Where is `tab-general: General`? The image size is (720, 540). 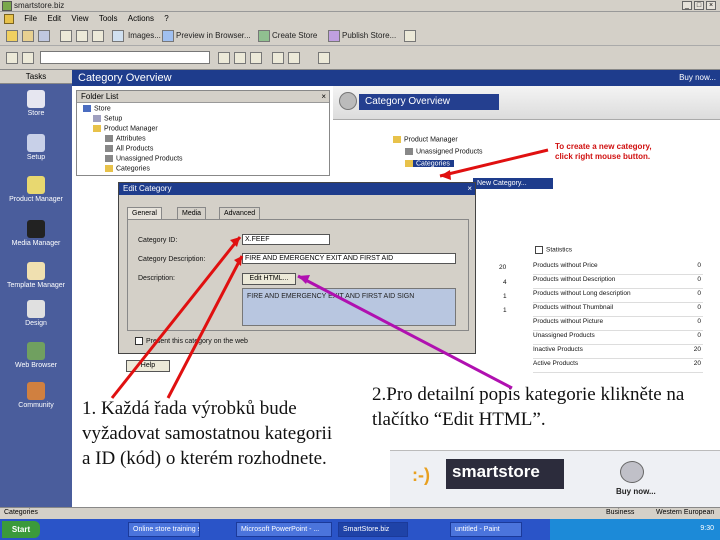 tab-general: General is located at coordinates (144, 213).